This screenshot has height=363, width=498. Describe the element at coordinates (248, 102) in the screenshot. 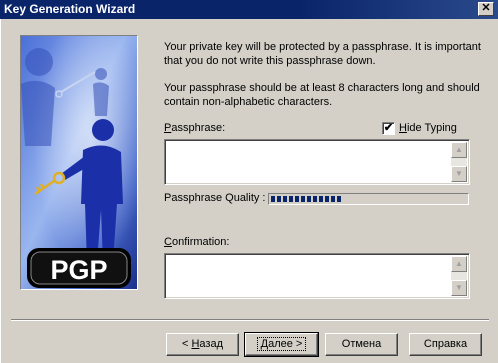

I see `intro-line: contain non-alphabetic characters.` at that location.